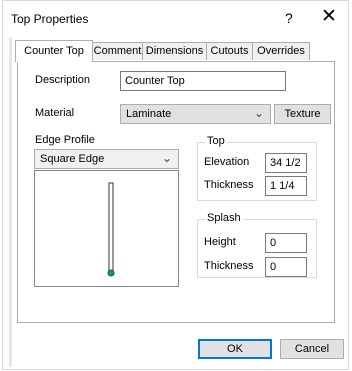 The height and width of the screenshot is (371, 352). What do you see at coordinates (65, 140) in the screenshot?
I see `edge-profile-label: Edge Profile` at bounding box center [65, 140].